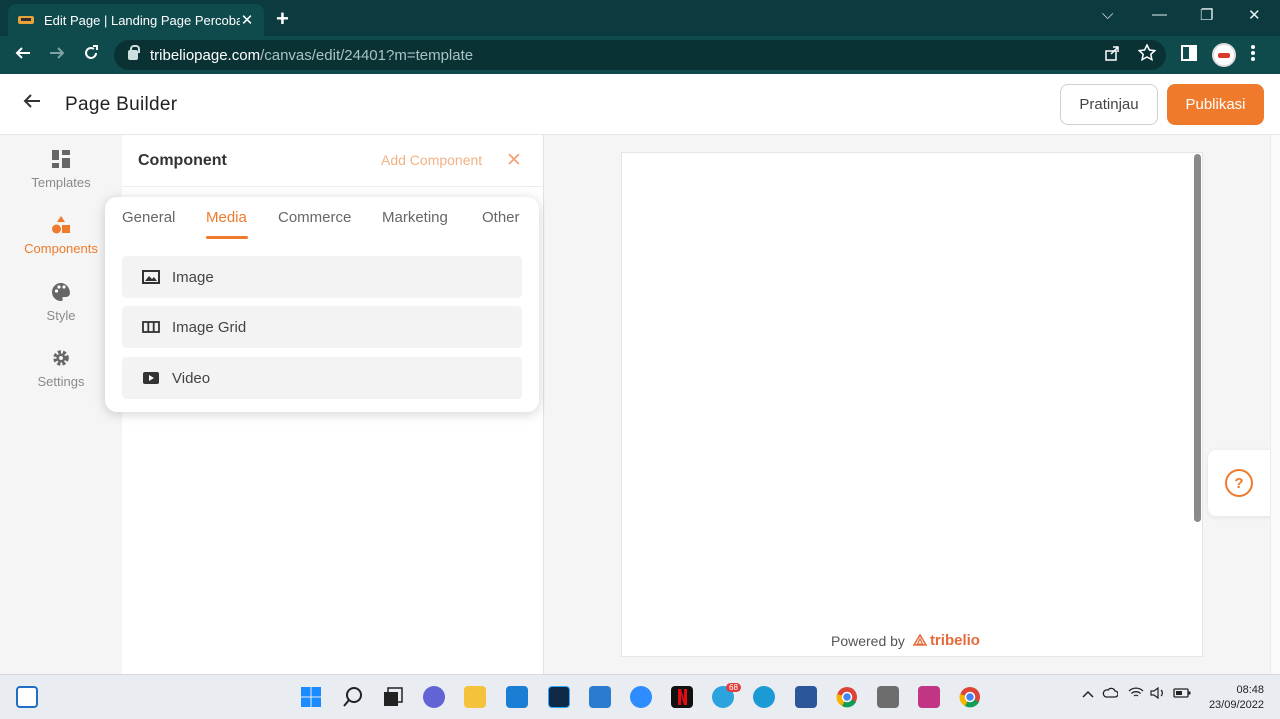 The image size is (1280, 719). Describe the element at coordinates (954, 640) in the screenshot. I see `brand-text: tribelio` at that location.